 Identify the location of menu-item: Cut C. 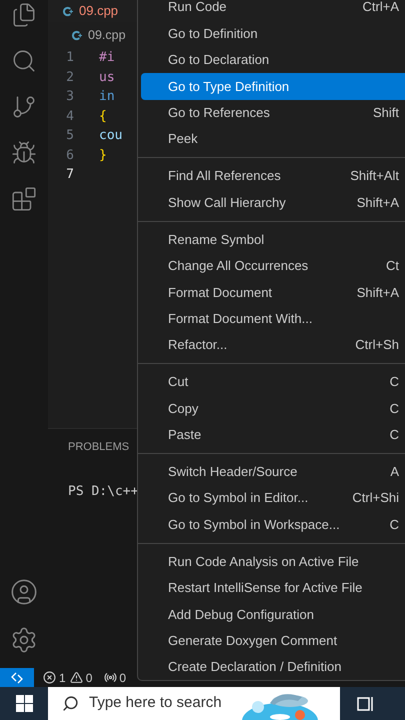
(273, 382).